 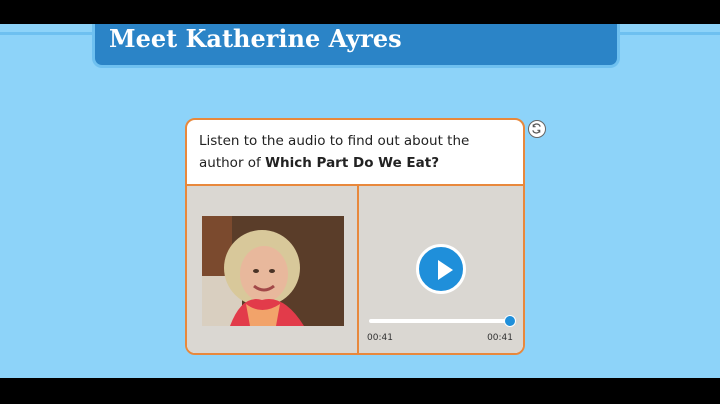 What do you see at coordinates (500, 338) in the screenshot?
I see `duration-time: 00:41` at bounding box center [500, 338].